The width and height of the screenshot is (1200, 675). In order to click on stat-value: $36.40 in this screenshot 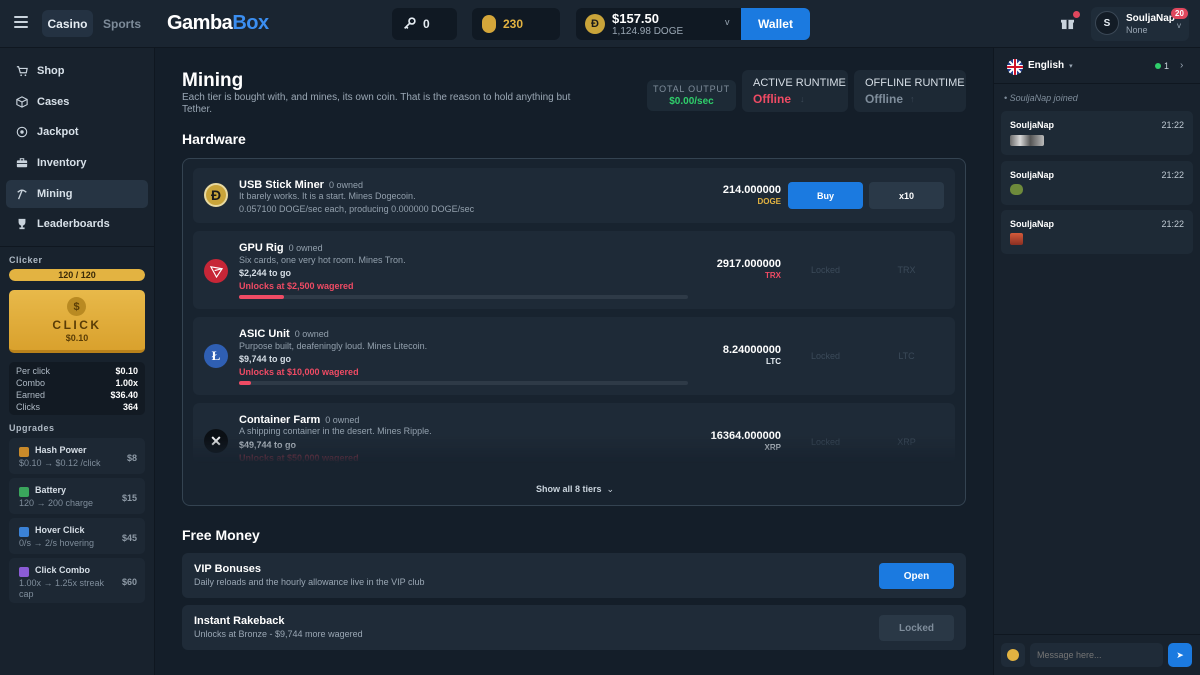, I will do `click(124, 395)`.